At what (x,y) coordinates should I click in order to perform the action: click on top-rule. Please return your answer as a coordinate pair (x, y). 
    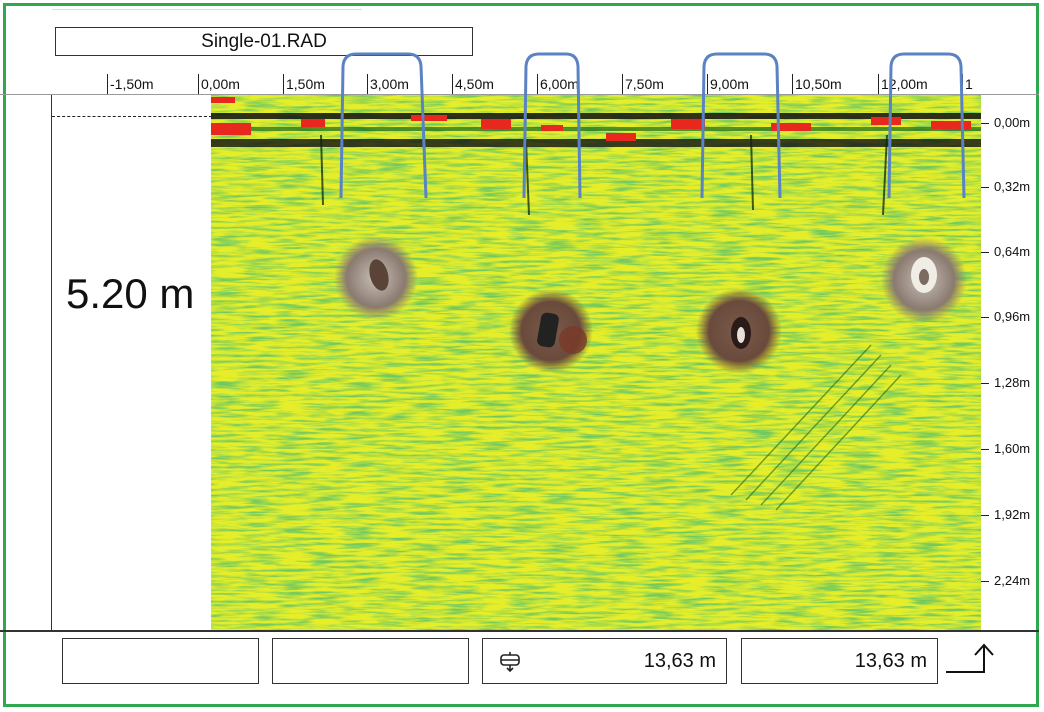
    Looking at the image, I should click on (207, 9).